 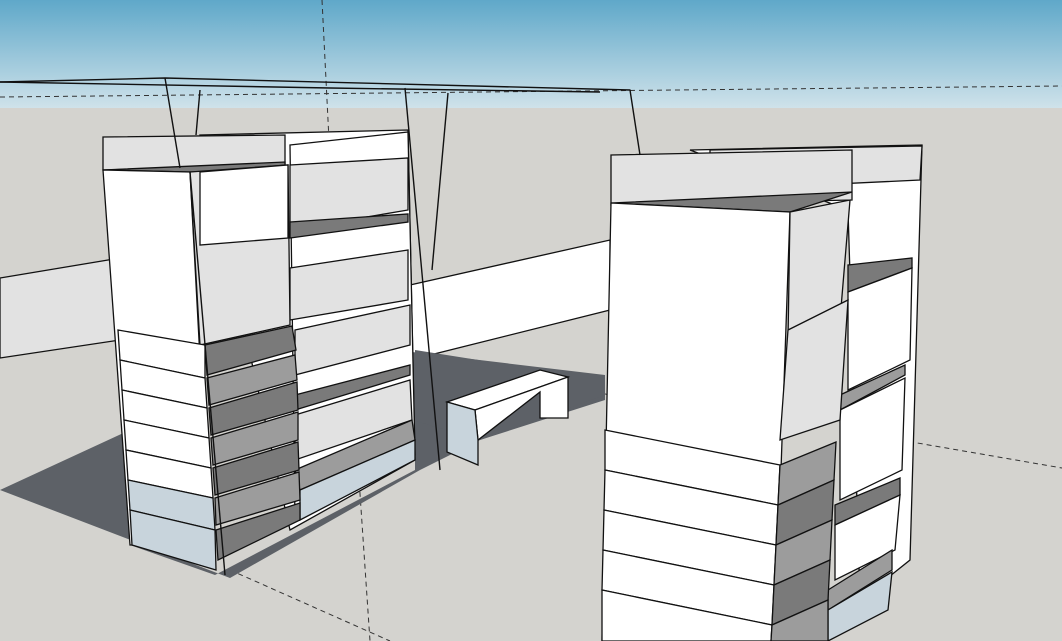 What do you see at coordinates (167, 450) in the screenshot?
I see `drawer-stack-left` at bounding box center [167, 450].